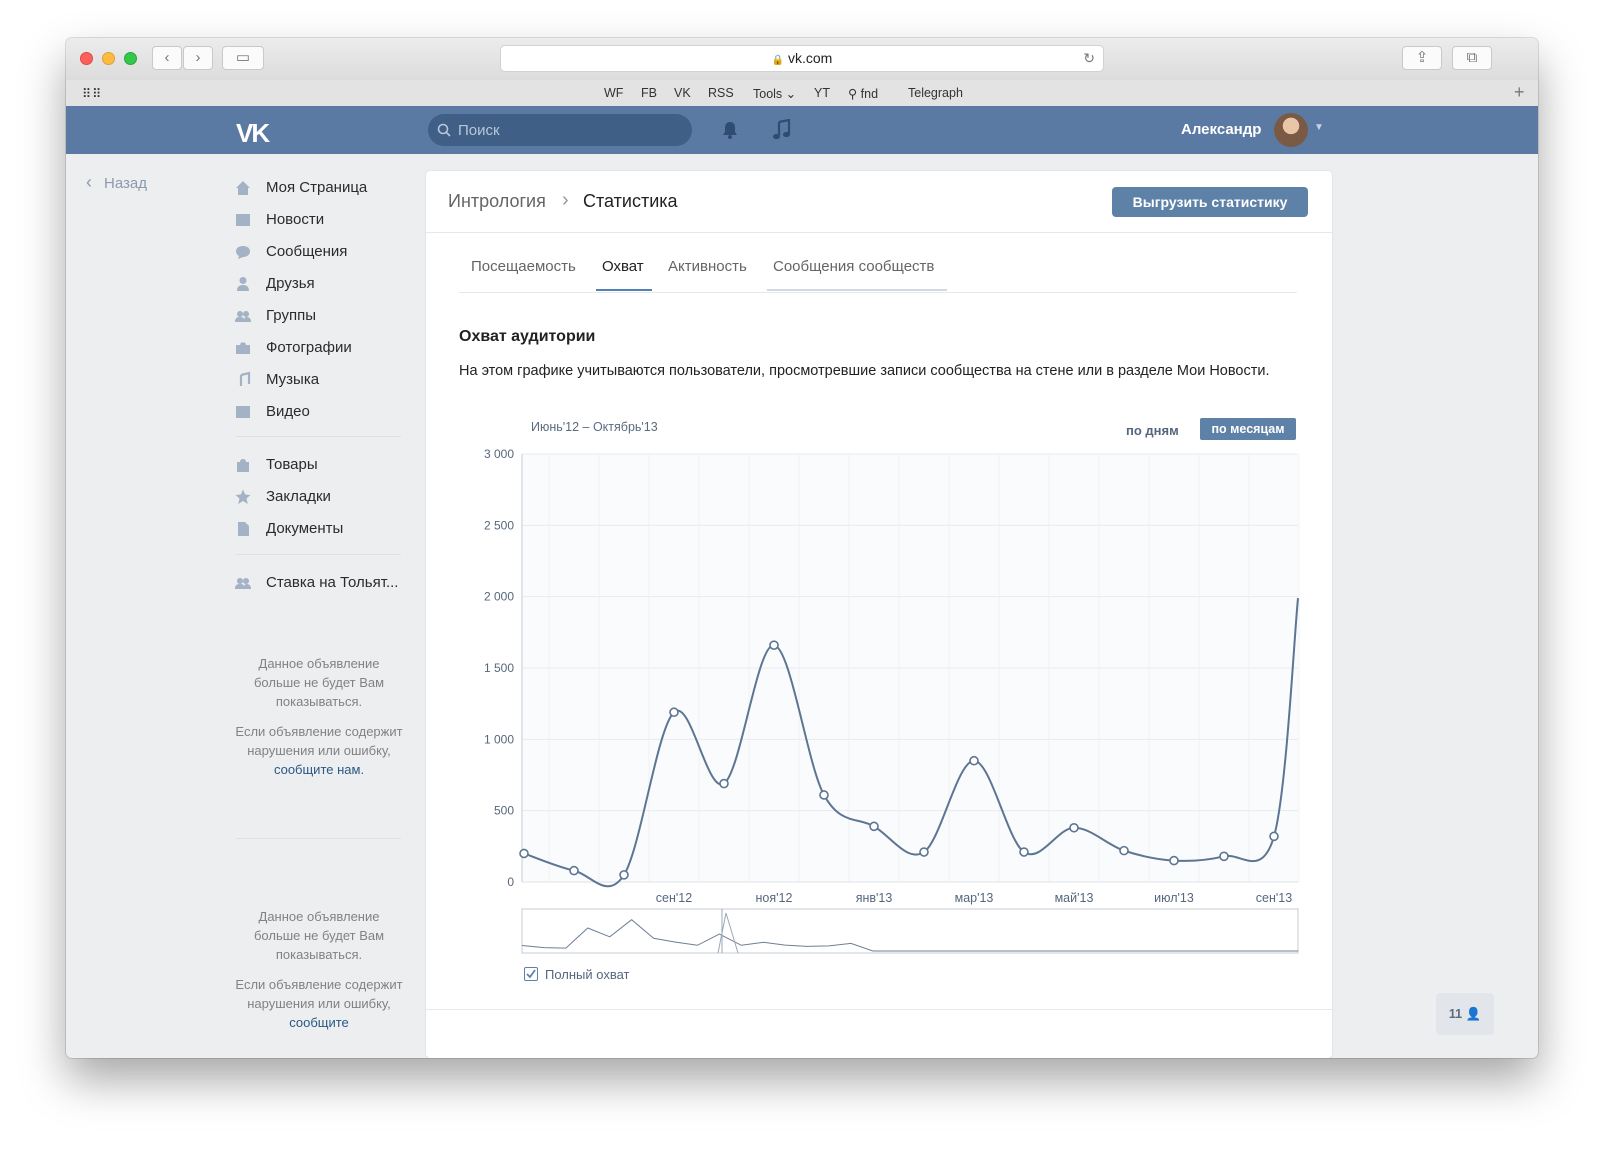 This screenshot has height=1150, width=1600. I want to click on favorite-rss: RSS, so click(721, 93).